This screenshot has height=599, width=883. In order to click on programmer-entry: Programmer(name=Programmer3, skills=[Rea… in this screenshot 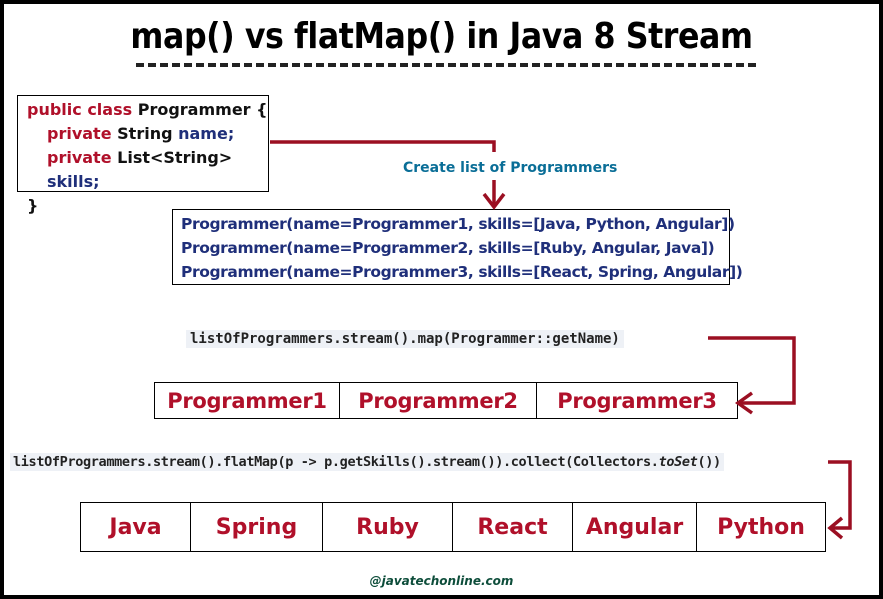, I will do `click(462, 272)`.